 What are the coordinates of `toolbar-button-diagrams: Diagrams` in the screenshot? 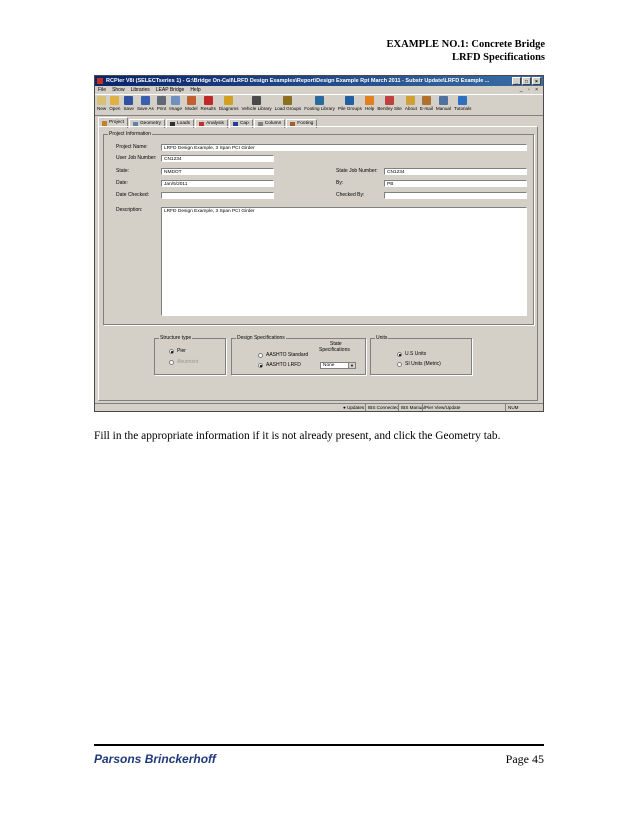 It's located at (229, 103).